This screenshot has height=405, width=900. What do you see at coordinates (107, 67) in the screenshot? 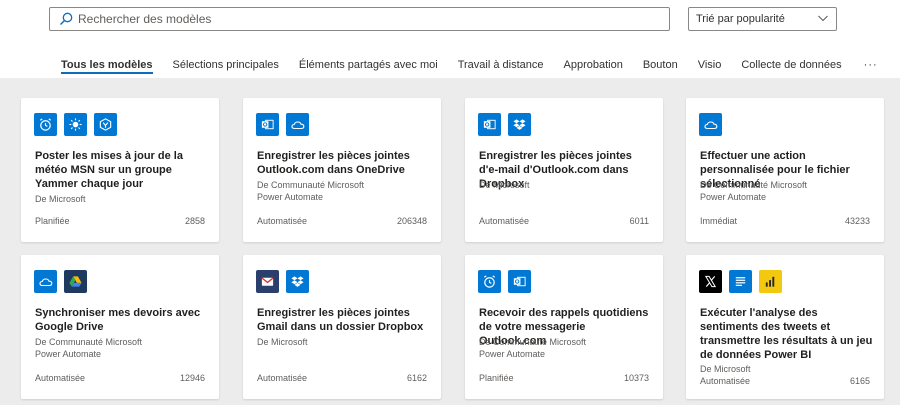
I see `tab-all-templates: Tous les modèles` at bounding box center [107, 67].